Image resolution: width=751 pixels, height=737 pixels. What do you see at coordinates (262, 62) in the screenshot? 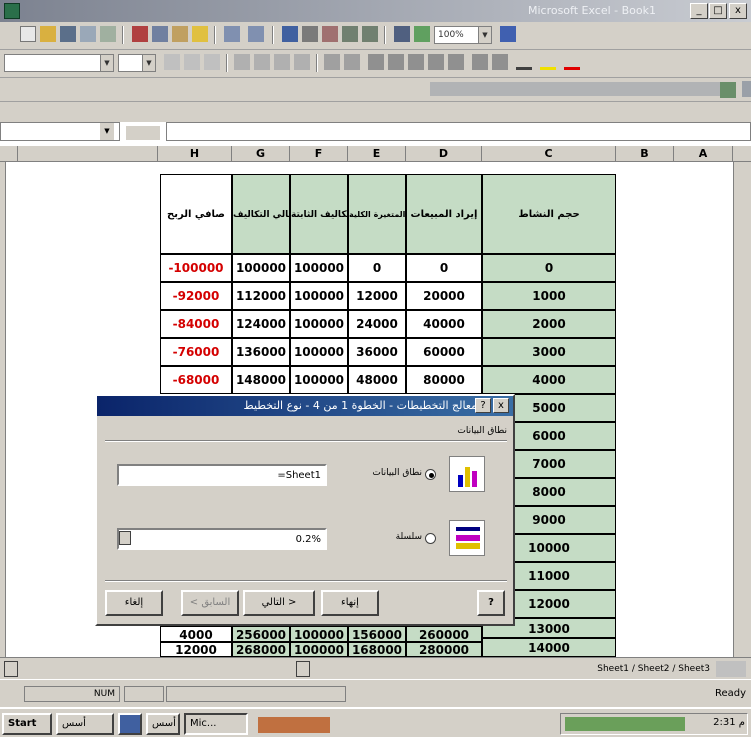
I see `align-center-icon` at bounding box center [262, 62].